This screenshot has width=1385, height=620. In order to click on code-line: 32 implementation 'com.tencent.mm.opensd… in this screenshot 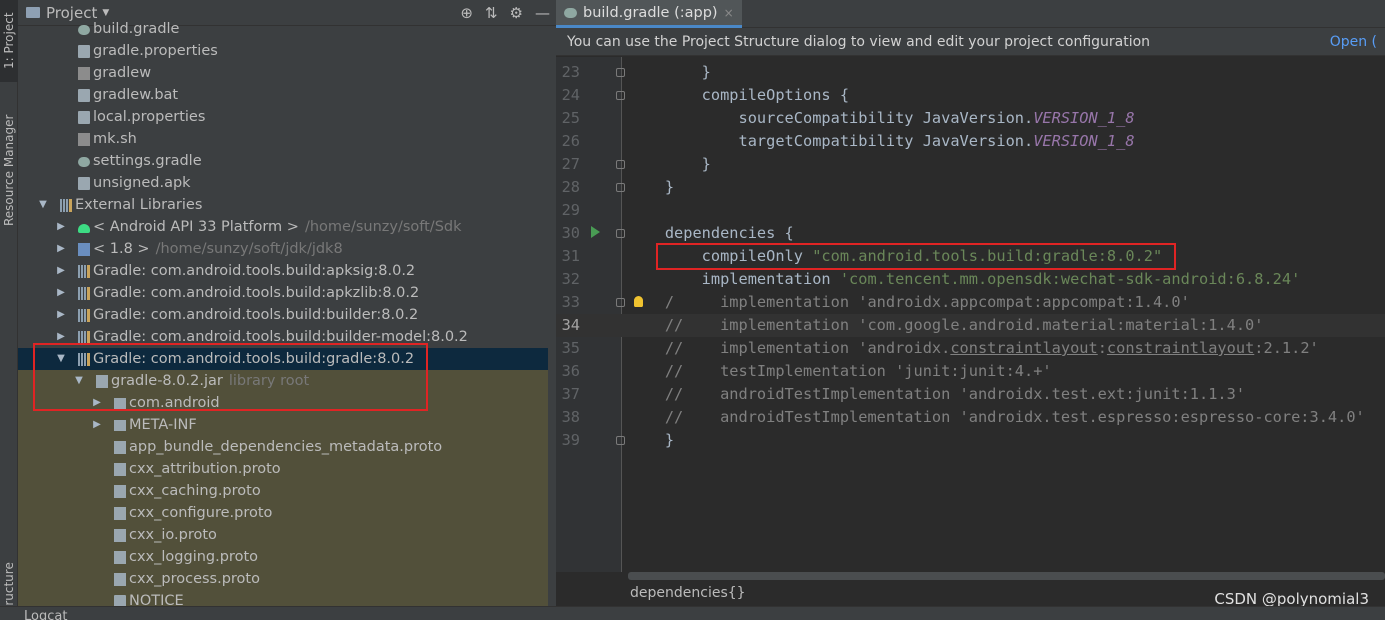, I will do `click(970, 279)`.